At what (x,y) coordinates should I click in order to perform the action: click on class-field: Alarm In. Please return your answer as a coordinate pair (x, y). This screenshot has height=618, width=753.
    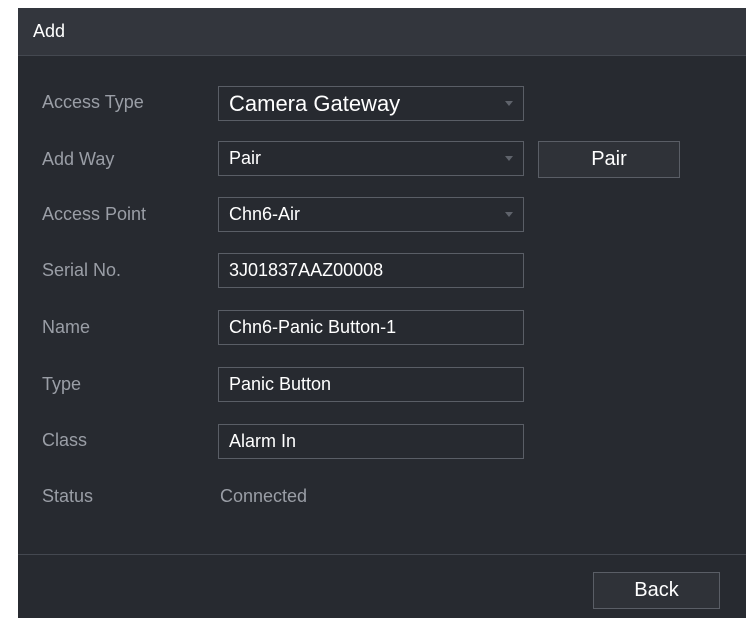
    Looking at the image, I should click on (371, 441).